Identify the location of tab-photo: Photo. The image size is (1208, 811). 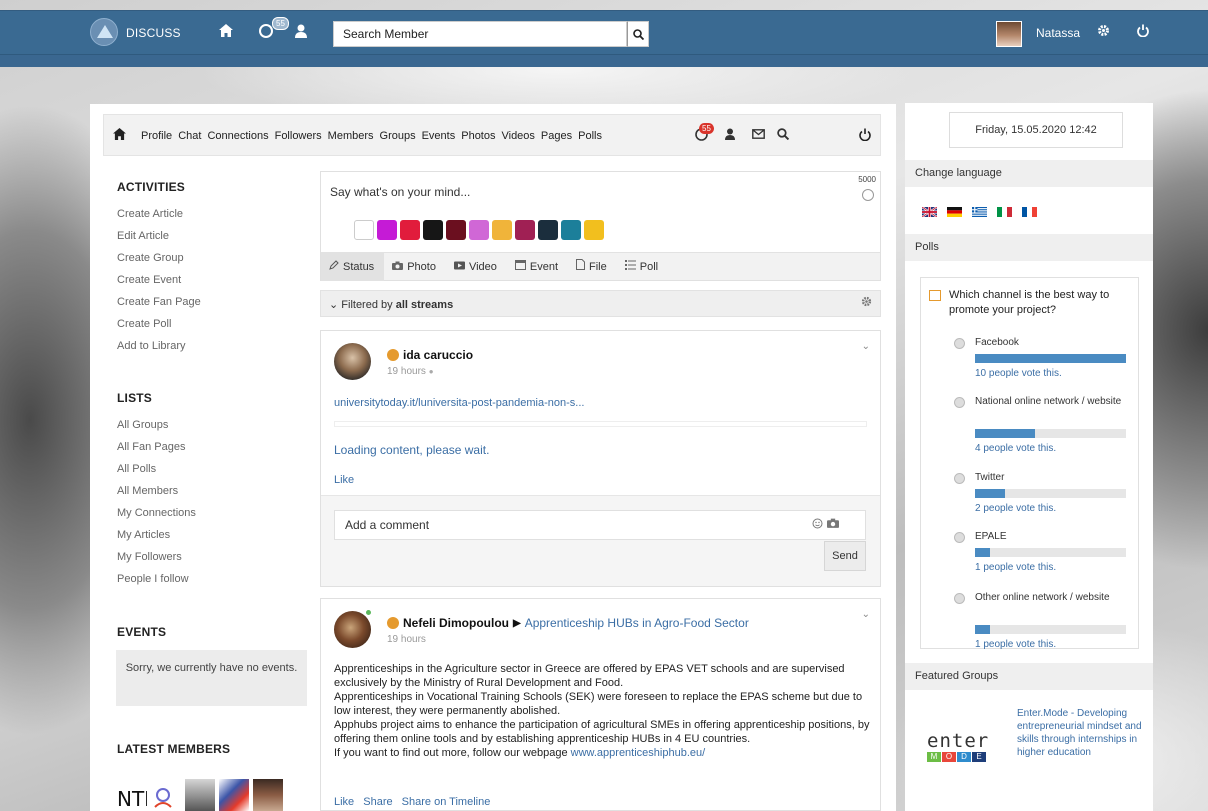
(415, 267).